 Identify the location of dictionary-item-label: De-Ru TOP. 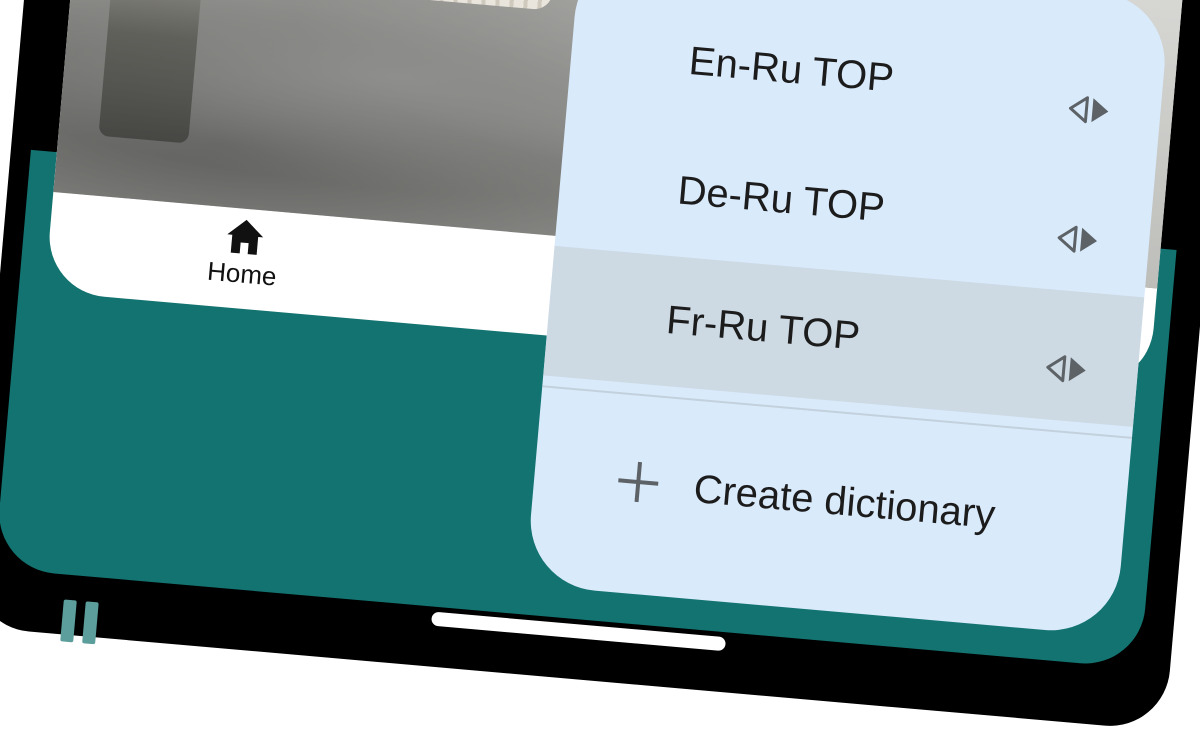
(781, 199).